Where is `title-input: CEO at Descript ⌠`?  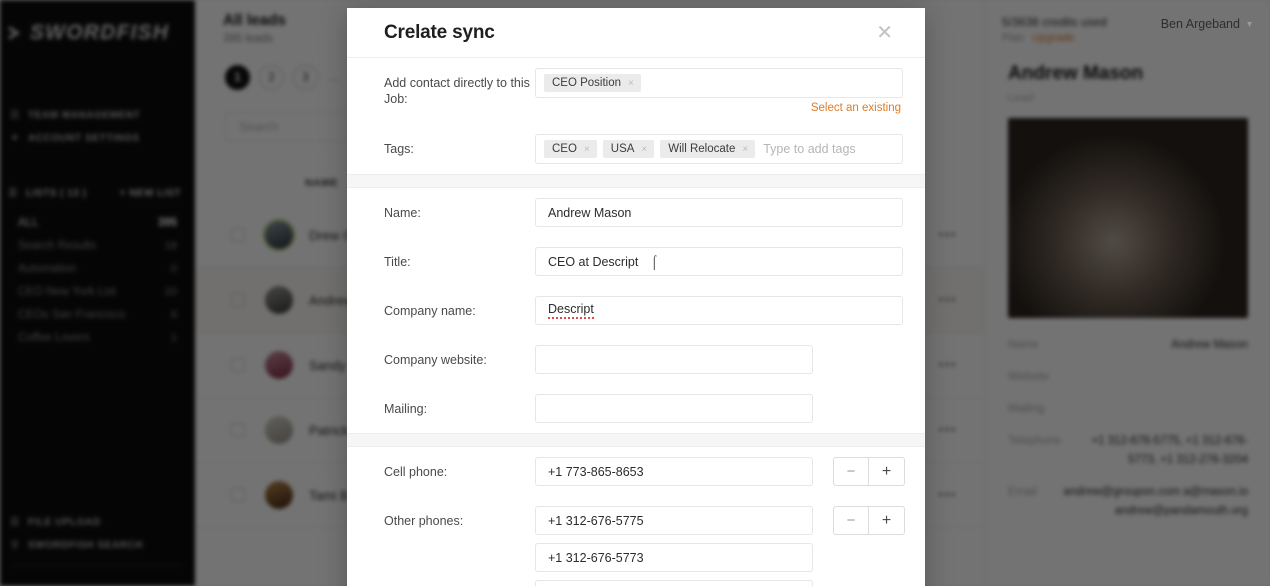 title-input: CEO at Descript ⌠ is located at coordinates (719, 261).